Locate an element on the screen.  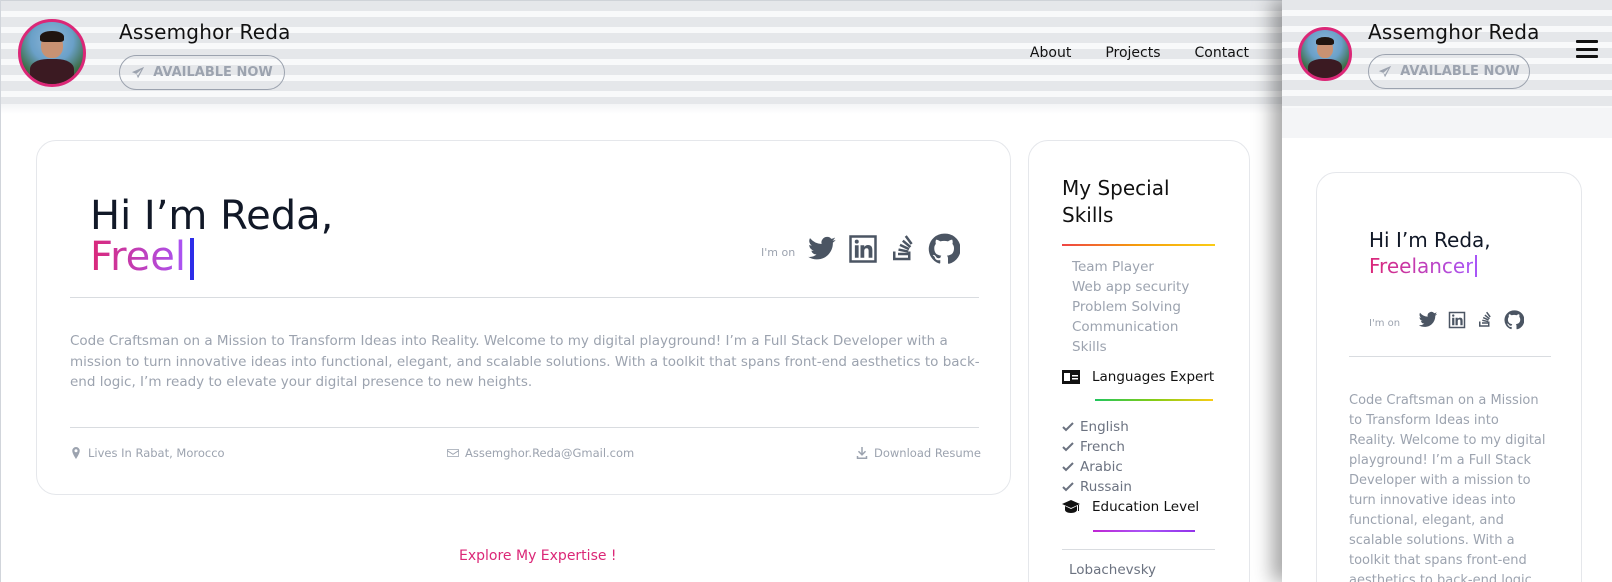
mobile-site-name: Assemghor Reda is located at coordinates (1454, 32).